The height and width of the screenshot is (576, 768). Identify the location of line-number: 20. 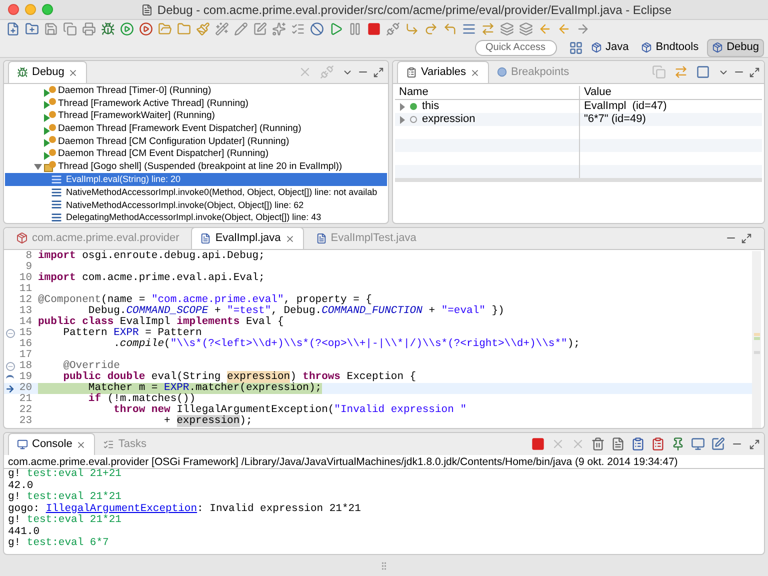
(25, 387).